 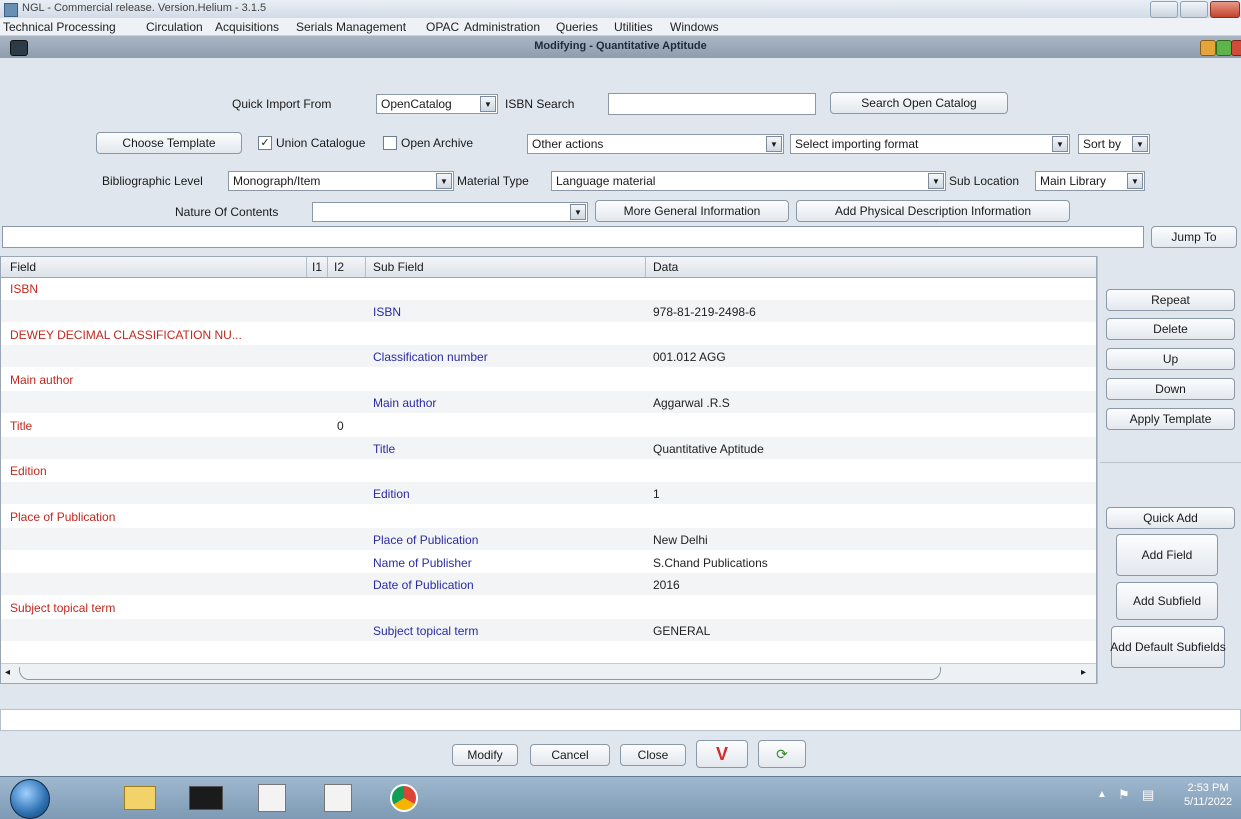 I want to click on import-format-select: Select importing format ▼, so click(x=930, y=144).